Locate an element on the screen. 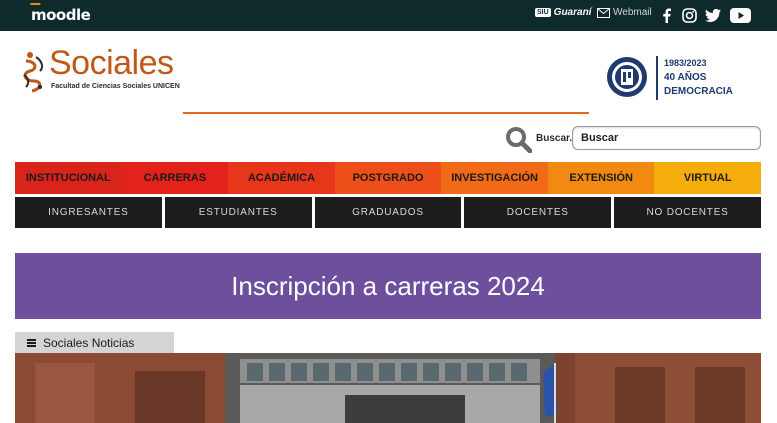 The width and height of the screenshot is (777, 423). news-tab-label: Sociales Noticias is located at coordinates (89, 343).